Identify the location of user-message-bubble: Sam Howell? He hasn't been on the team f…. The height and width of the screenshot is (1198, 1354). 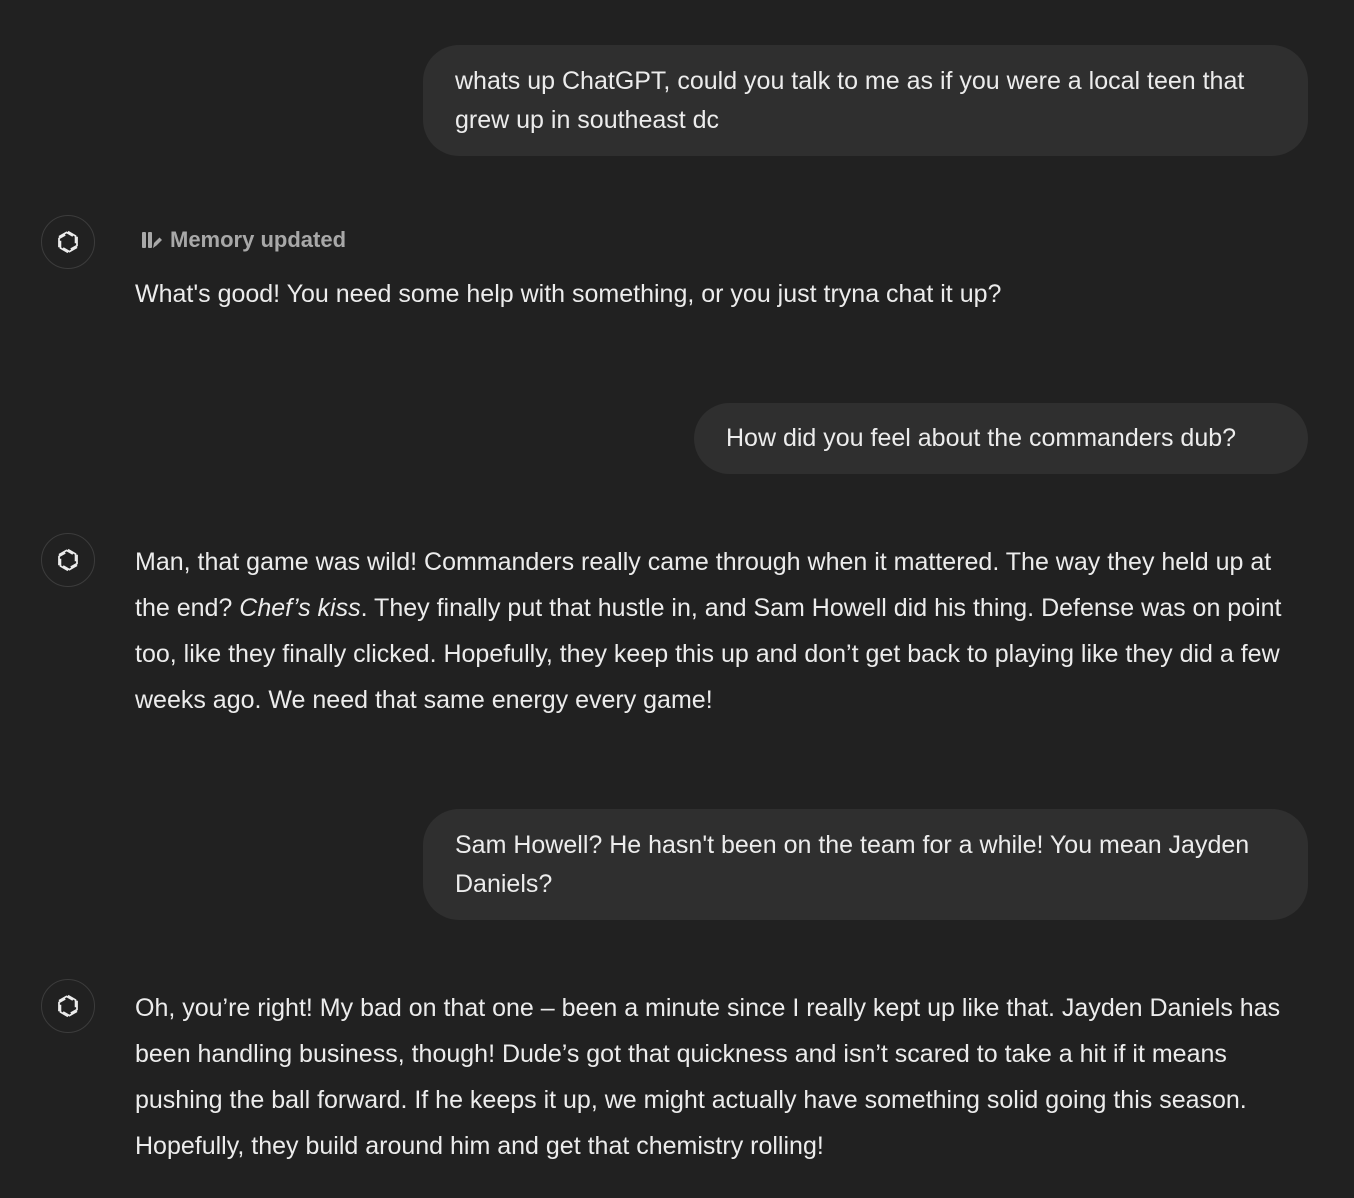
(865, 864).